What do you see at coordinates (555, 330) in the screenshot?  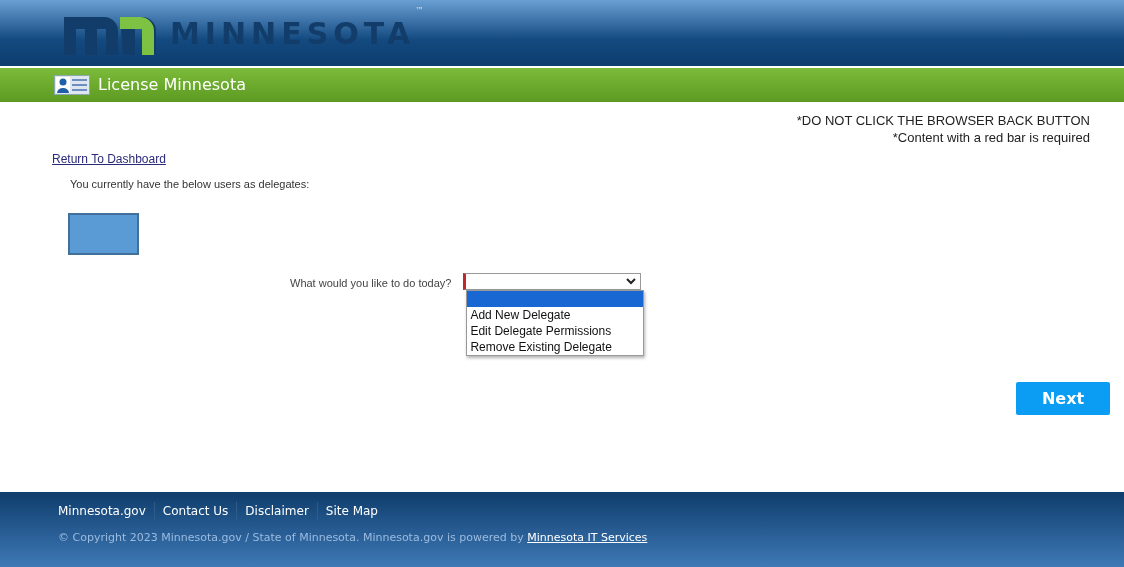 I see `dropdown-option: Edit Delegate Permissions` at bounding box center [555, 330].